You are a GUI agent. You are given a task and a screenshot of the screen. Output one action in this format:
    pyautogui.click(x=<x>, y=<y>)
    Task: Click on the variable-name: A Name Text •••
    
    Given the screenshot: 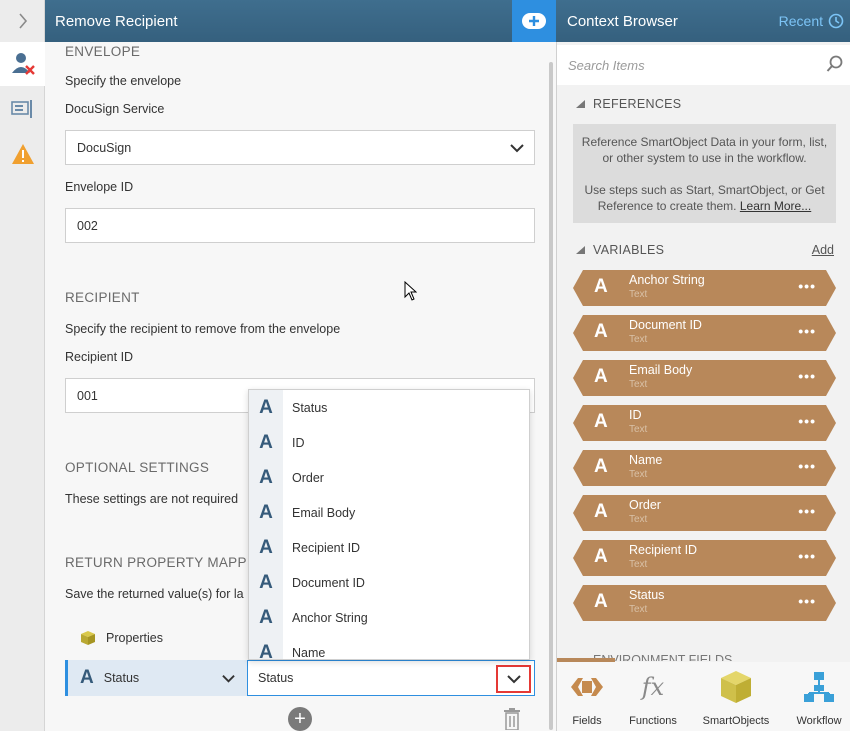 What is the action you would take?
    pyautogui.click(x=704, y=468)
    